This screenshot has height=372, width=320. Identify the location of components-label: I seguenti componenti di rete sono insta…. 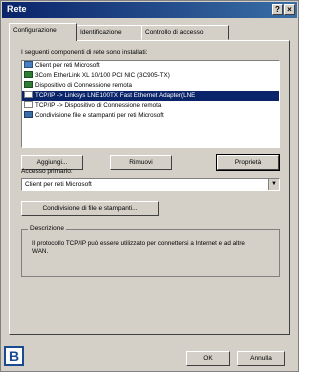
(84, 52).